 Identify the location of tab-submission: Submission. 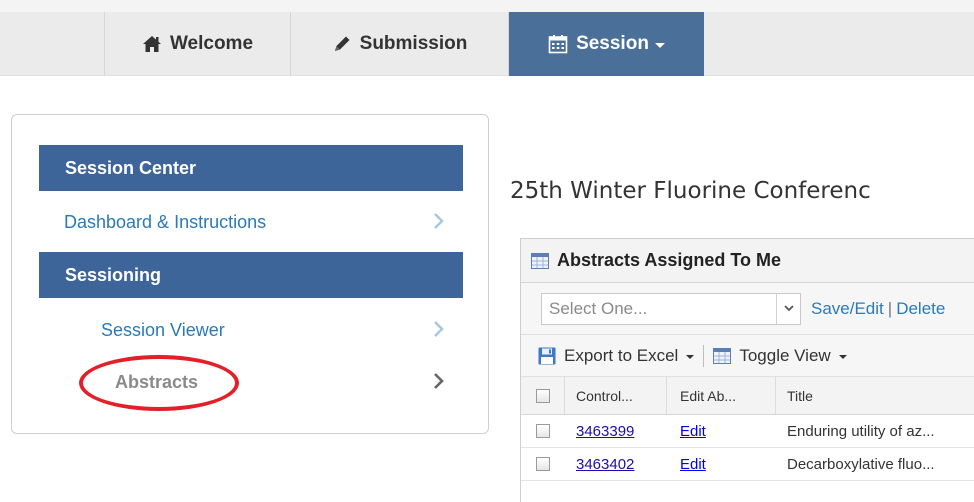
(399, 44).